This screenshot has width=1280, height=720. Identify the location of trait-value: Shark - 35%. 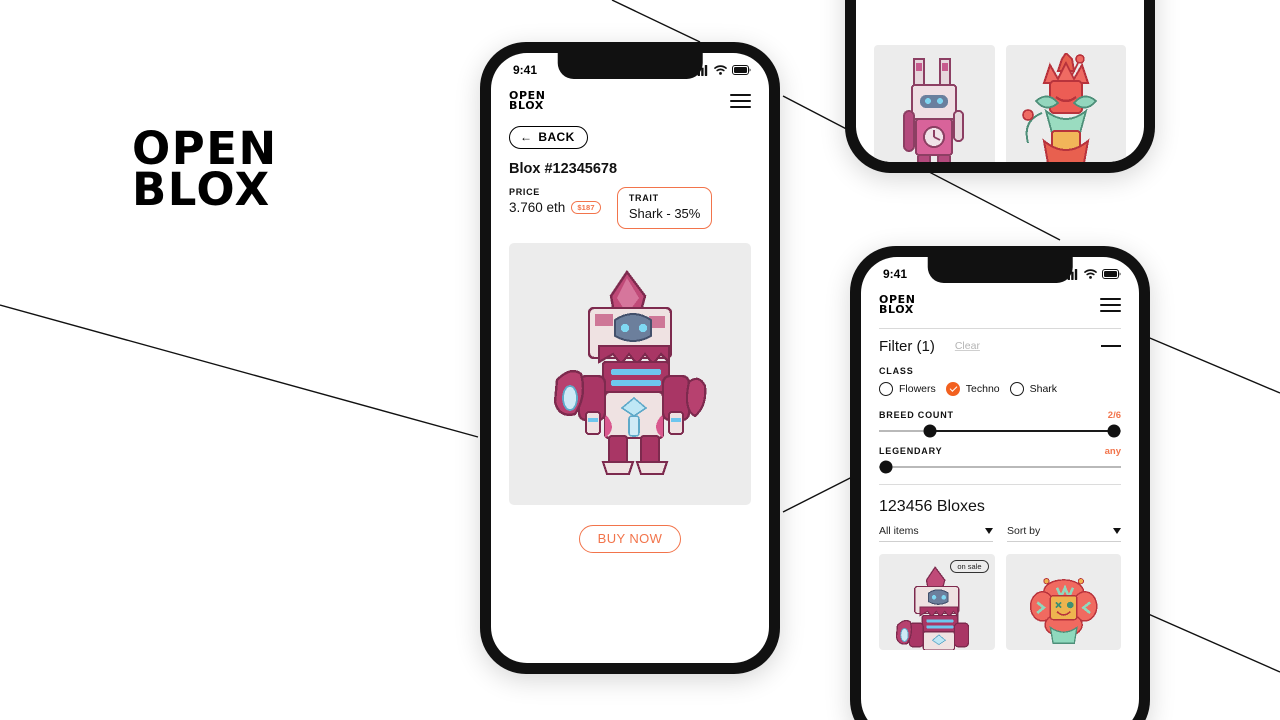
(664, 213).